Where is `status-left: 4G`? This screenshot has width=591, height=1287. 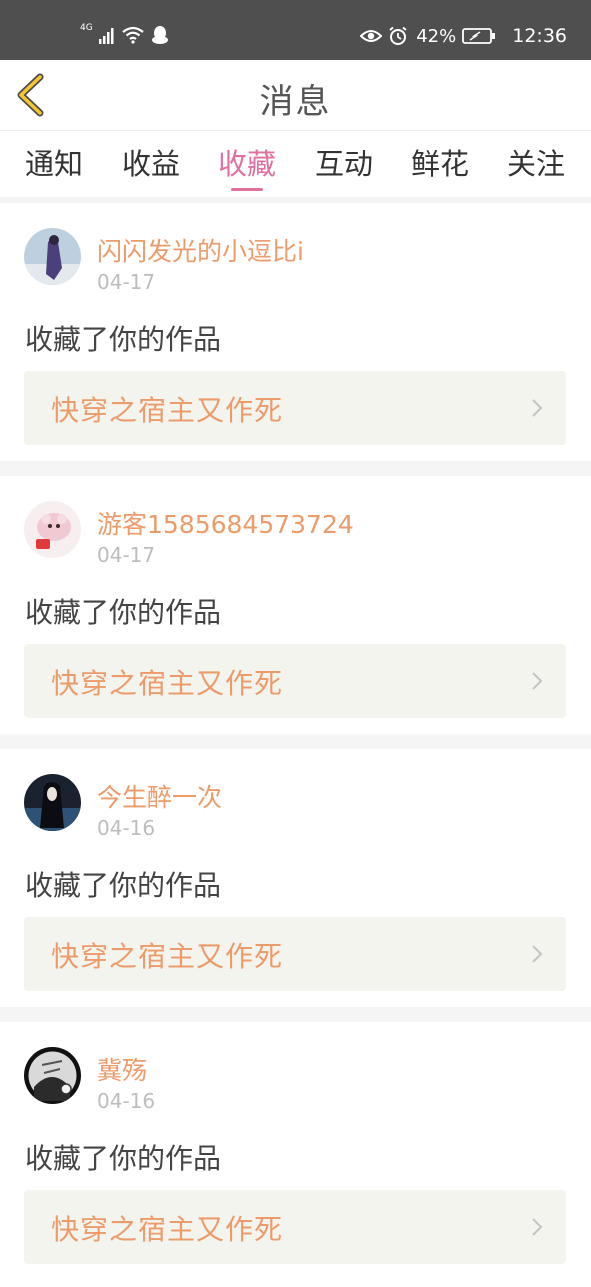
status-left: 4G is located at coordinates (124, 35).